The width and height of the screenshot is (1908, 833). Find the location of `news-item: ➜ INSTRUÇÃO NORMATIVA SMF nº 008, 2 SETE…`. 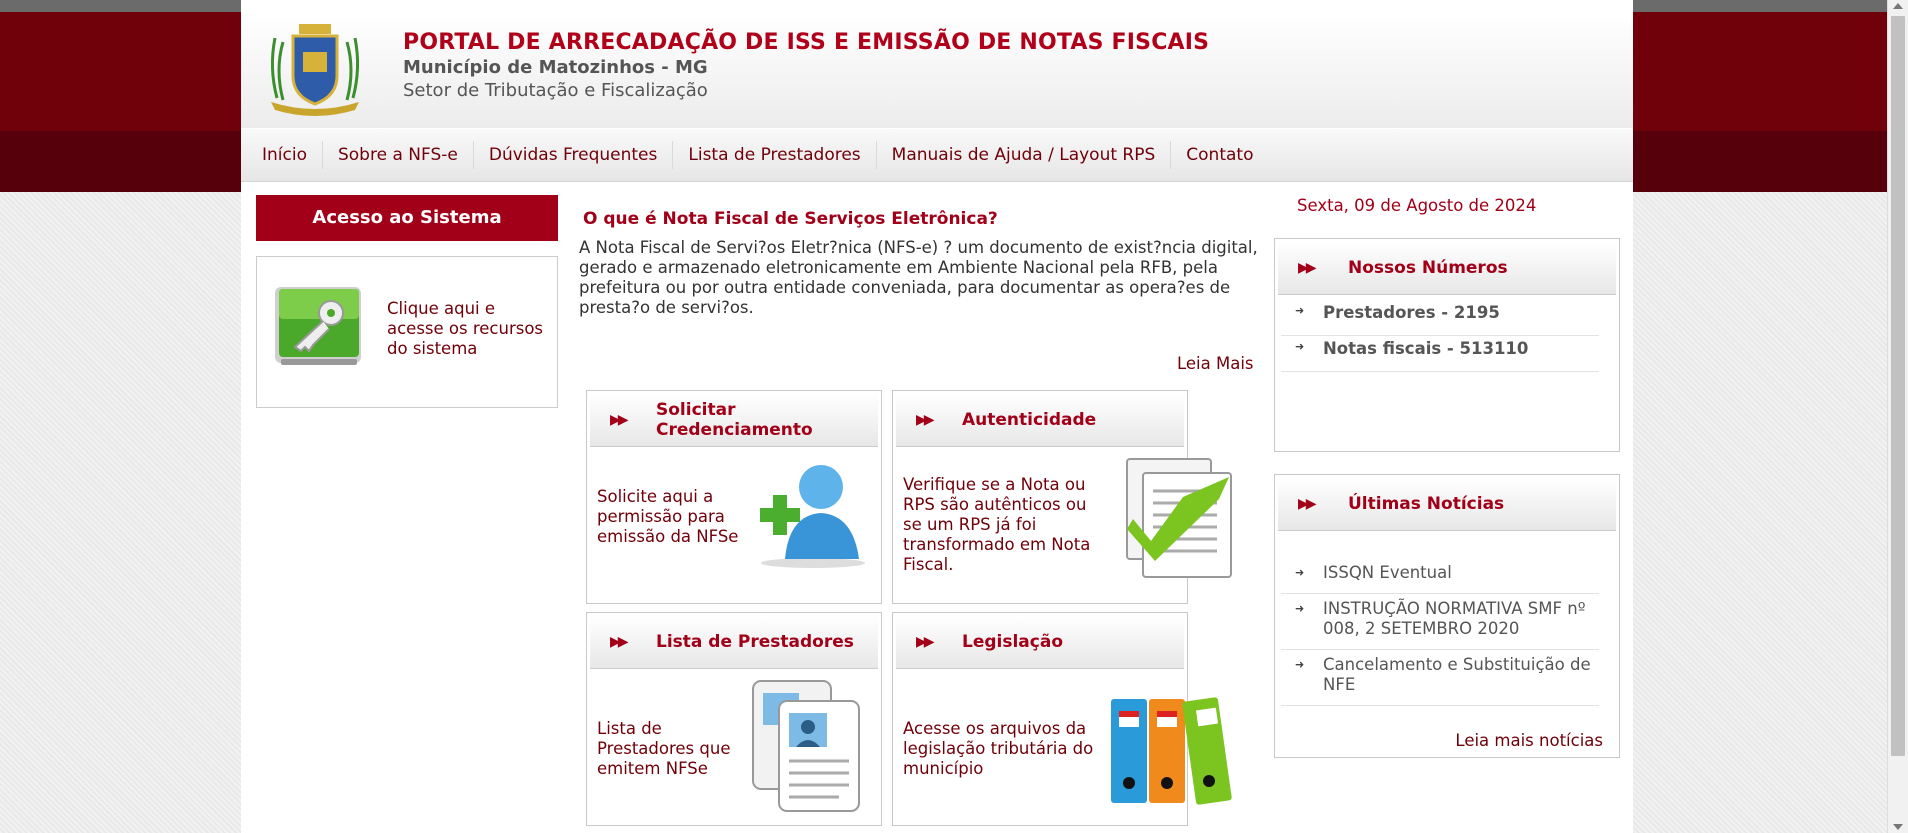

news-item: ➜ INSTRUÇÃO NORMATIVA SMF nº 008, 2 SETE… is located at coordinates (1440, 624).